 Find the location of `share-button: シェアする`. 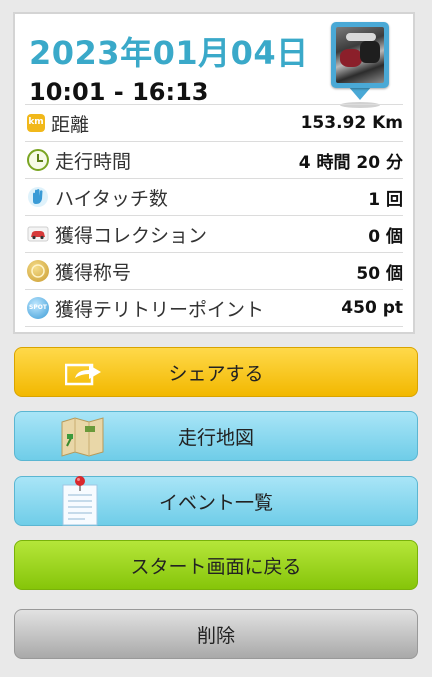

share-button: シェアする is located at coordinates (216, 372).